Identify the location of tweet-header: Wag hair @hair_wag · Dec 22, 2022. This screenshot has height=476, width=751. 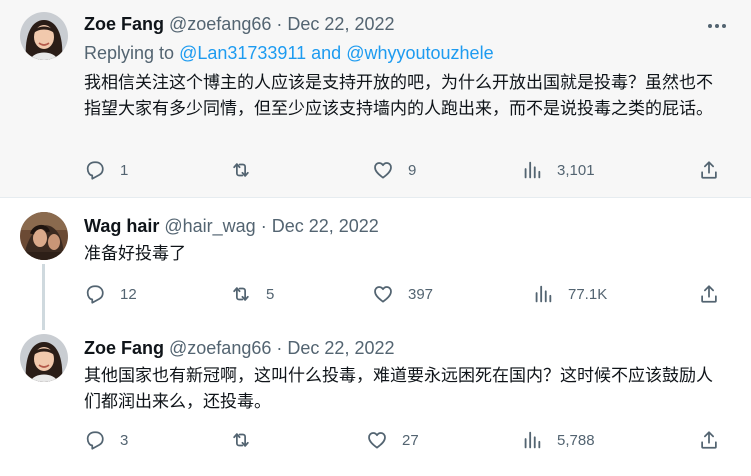
(231, 226).